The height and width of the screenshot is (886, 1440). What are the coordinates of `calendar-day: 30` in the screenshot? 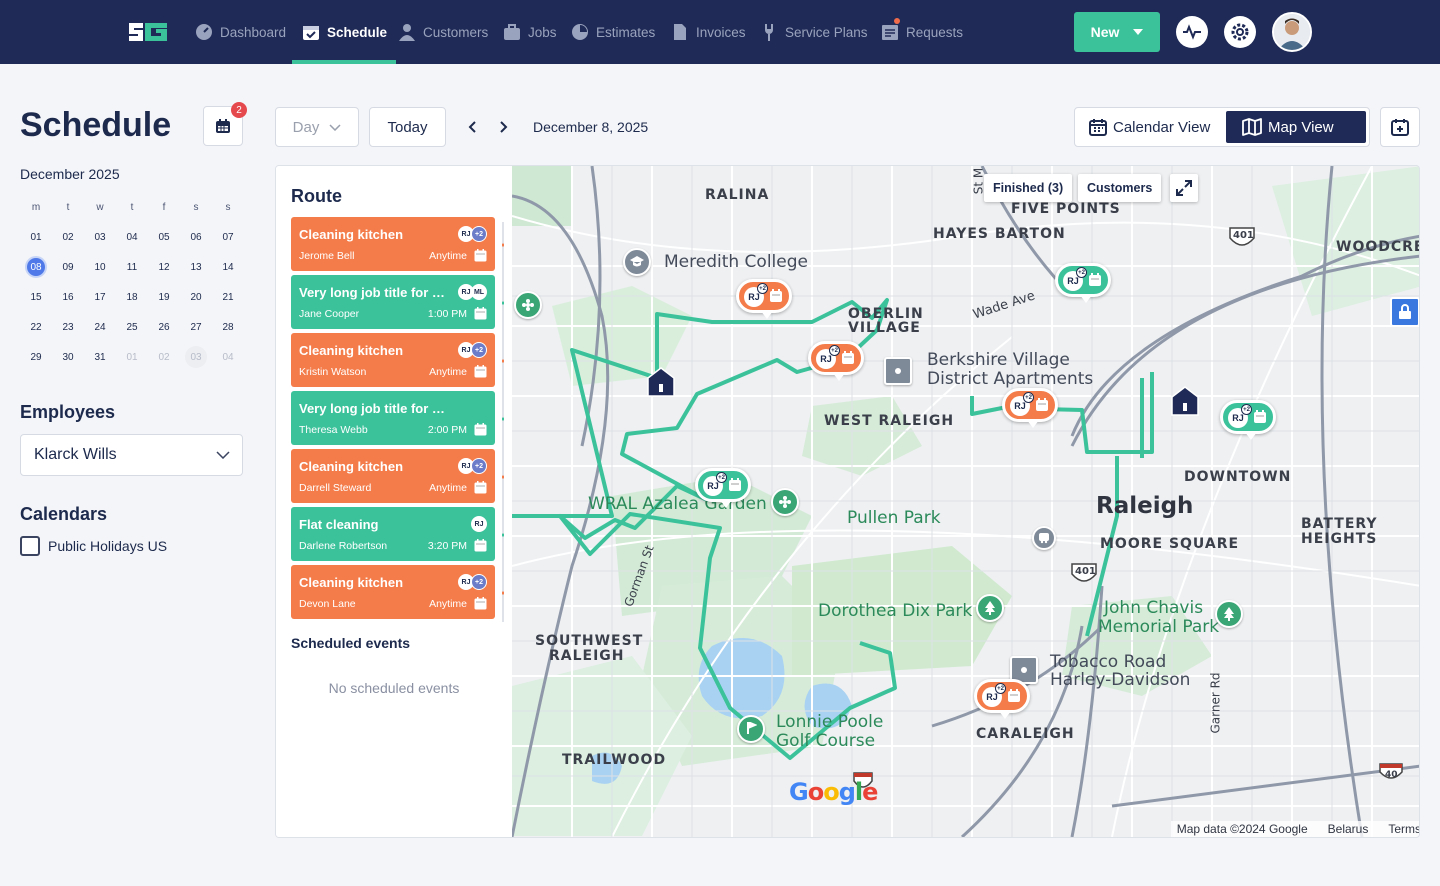 It's located at (68, 357).